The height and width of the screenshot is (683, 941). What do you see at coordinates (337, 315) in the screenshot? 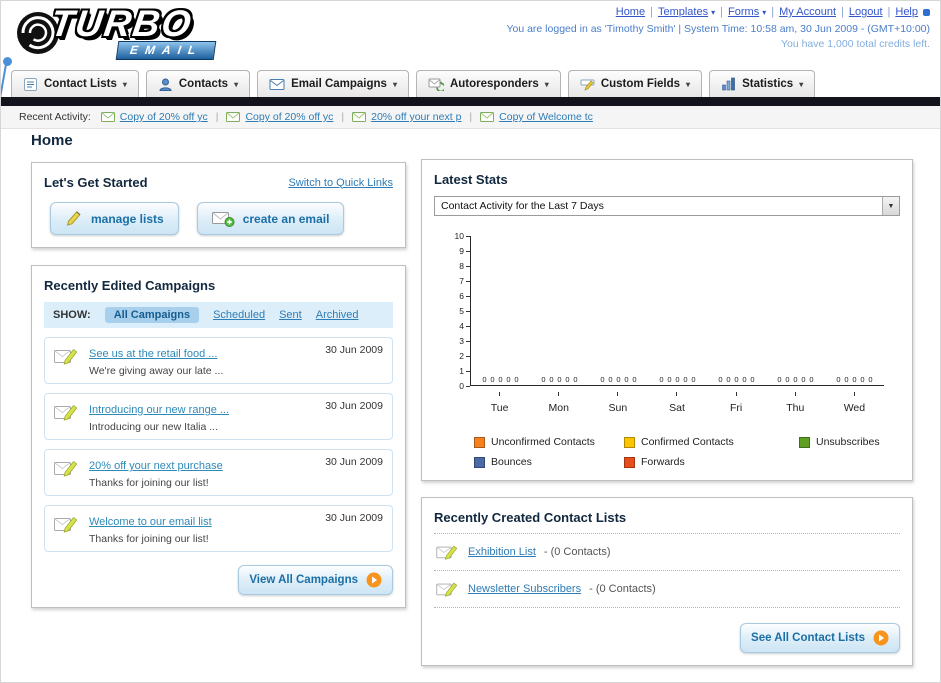
I see `tab-archived: Archived` at bounding box center [337, 315].